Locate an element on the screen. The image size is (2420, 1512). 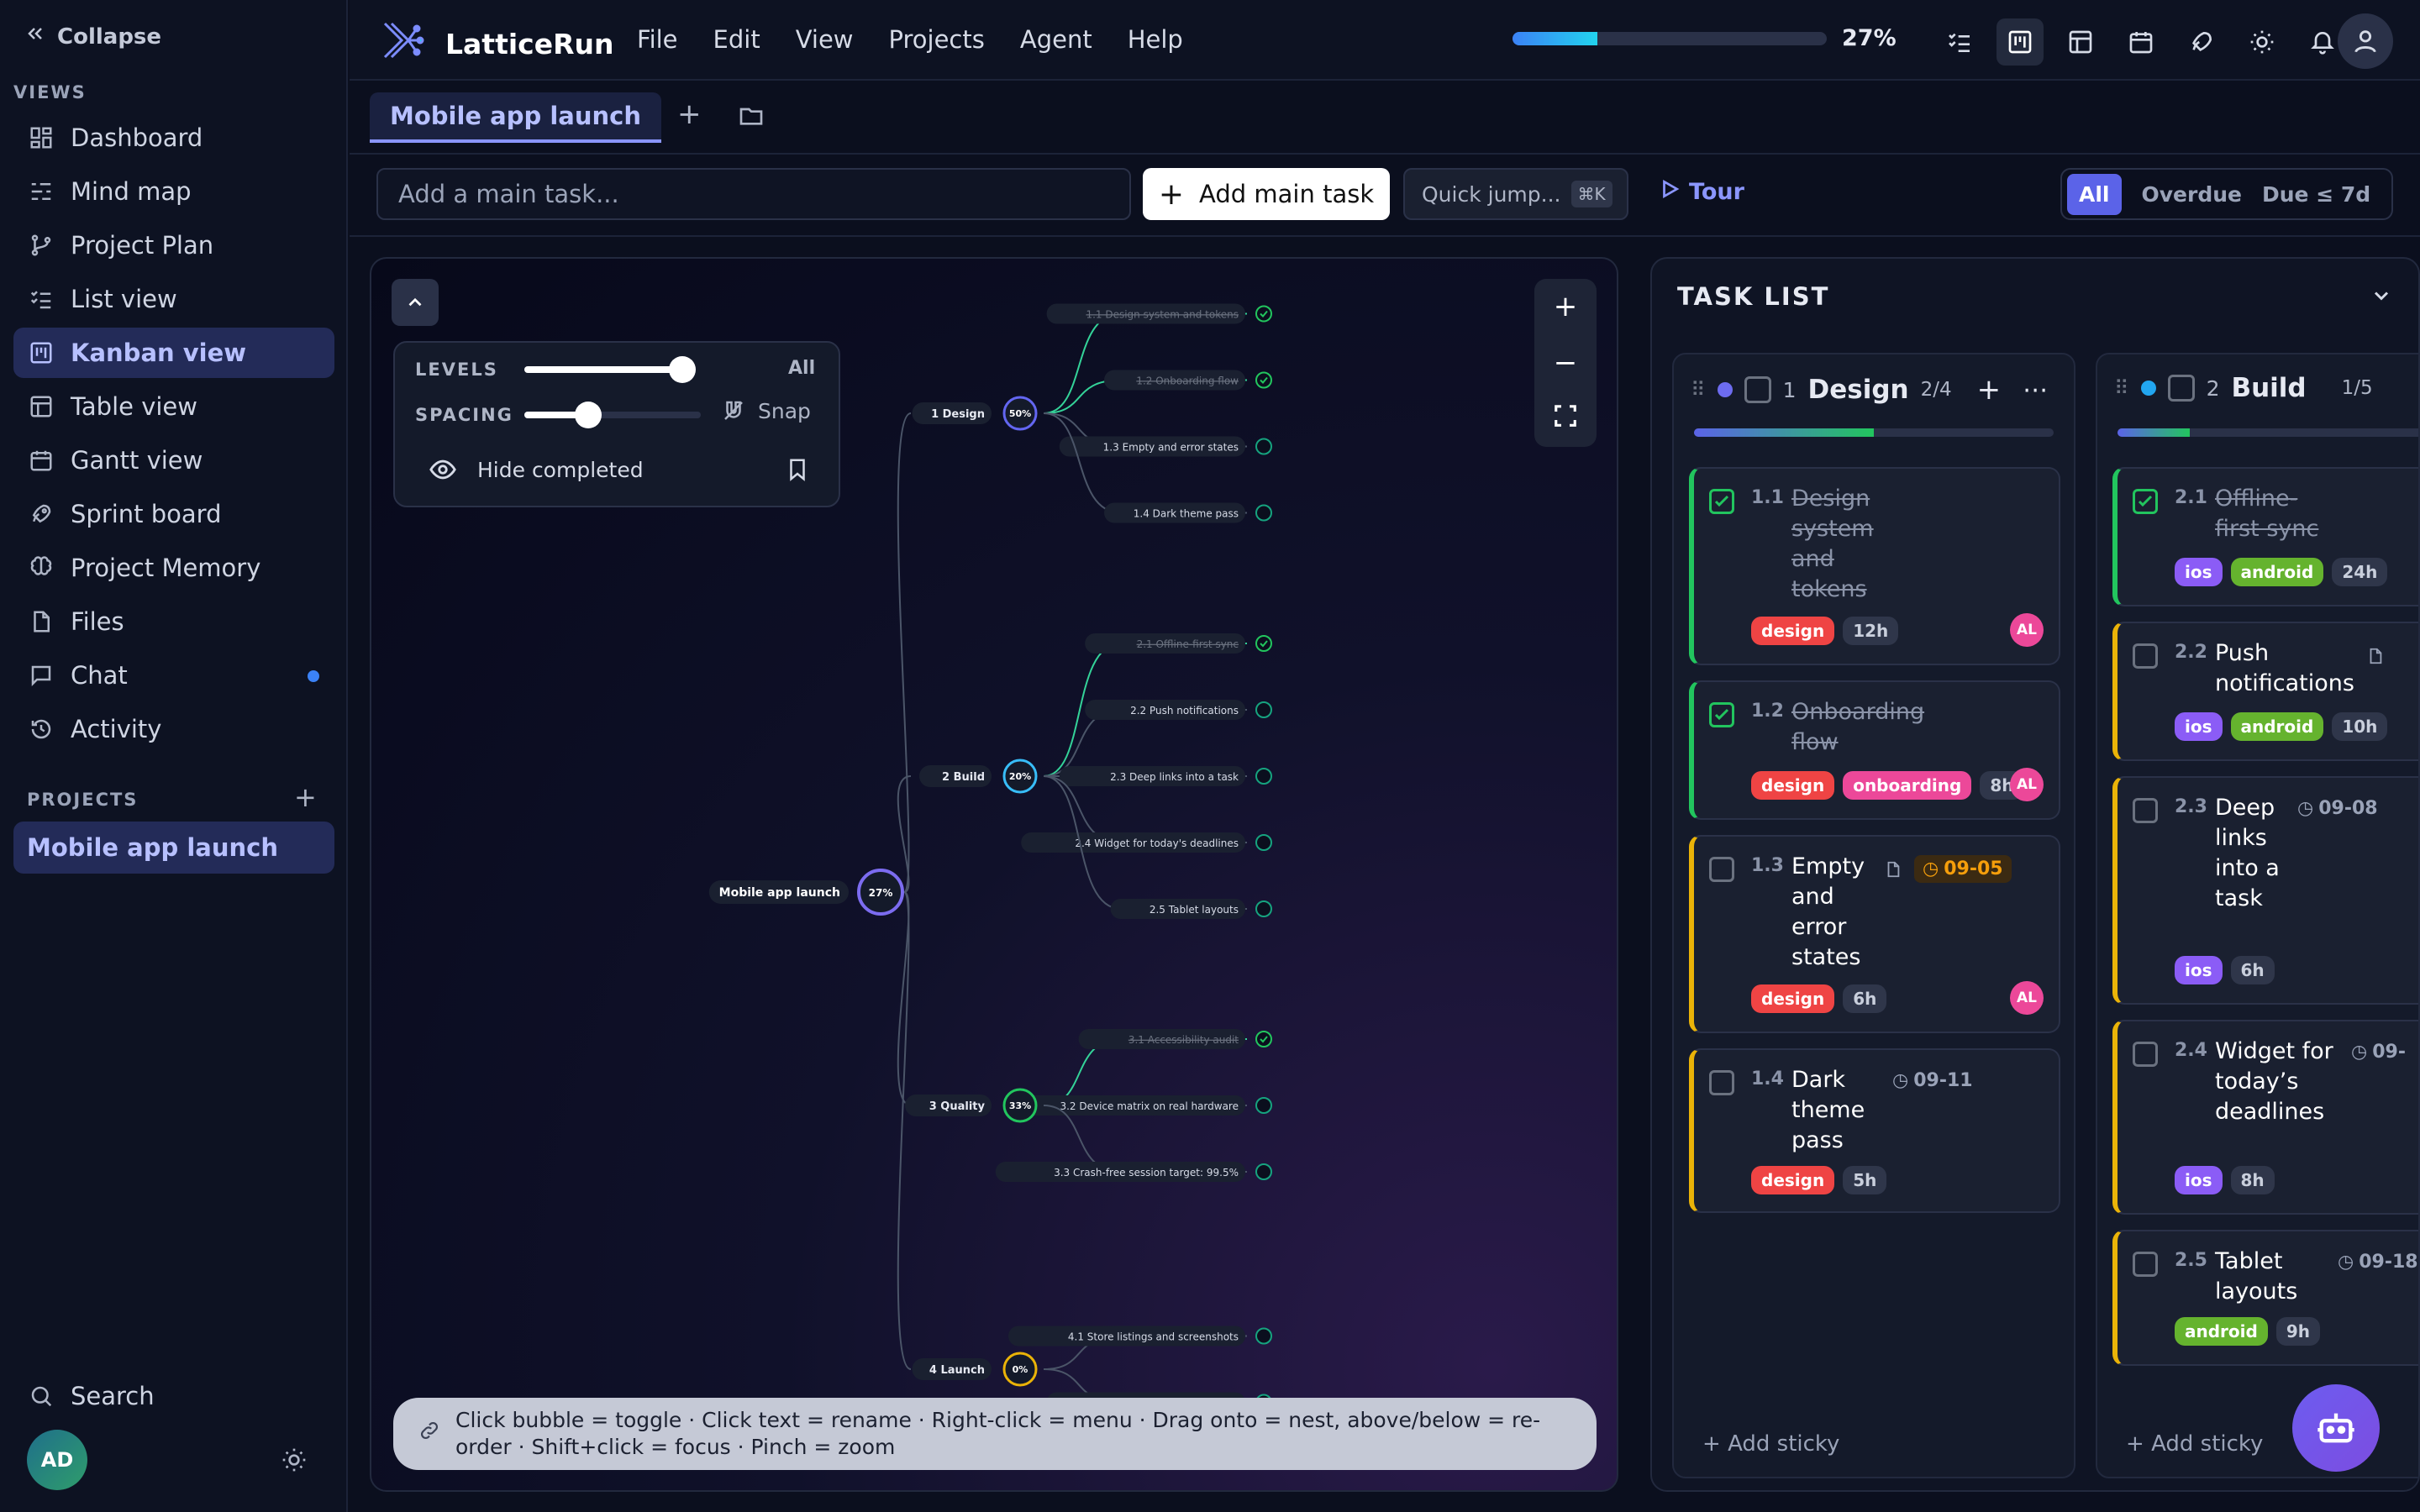
filter-all: All is located at coordinates (2094, 194).